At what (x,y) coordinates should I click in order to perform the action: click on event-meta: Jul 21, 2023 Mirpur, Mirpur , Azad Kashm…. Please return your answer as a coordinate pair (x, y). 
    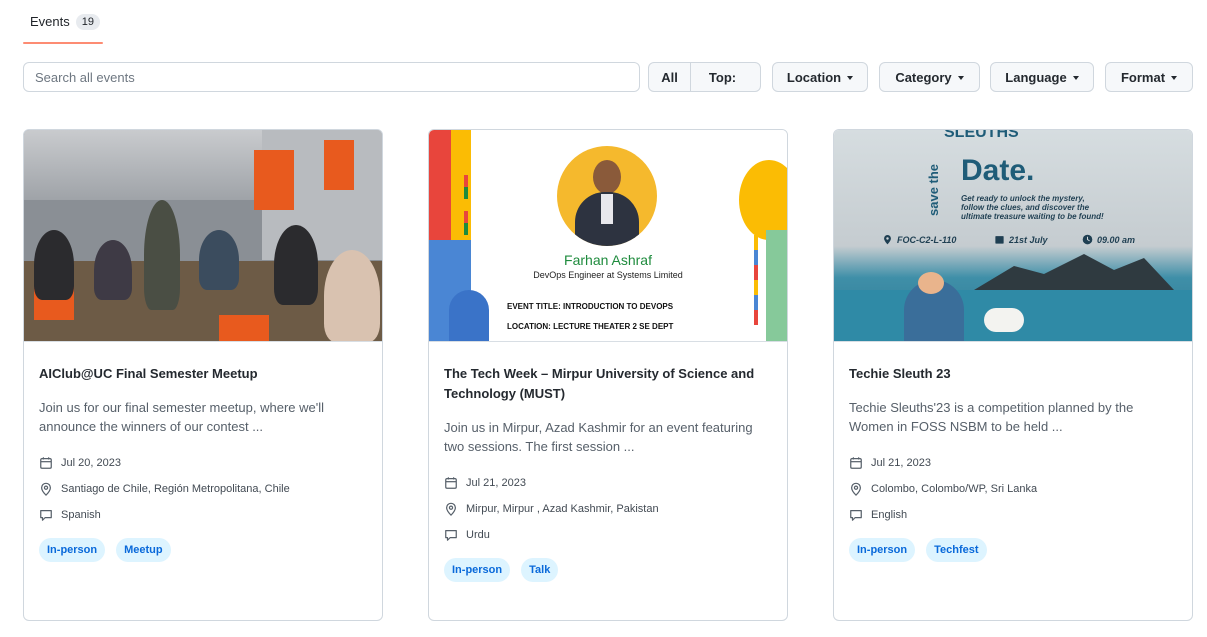
    Looking at the image, I should click on (608, 509).